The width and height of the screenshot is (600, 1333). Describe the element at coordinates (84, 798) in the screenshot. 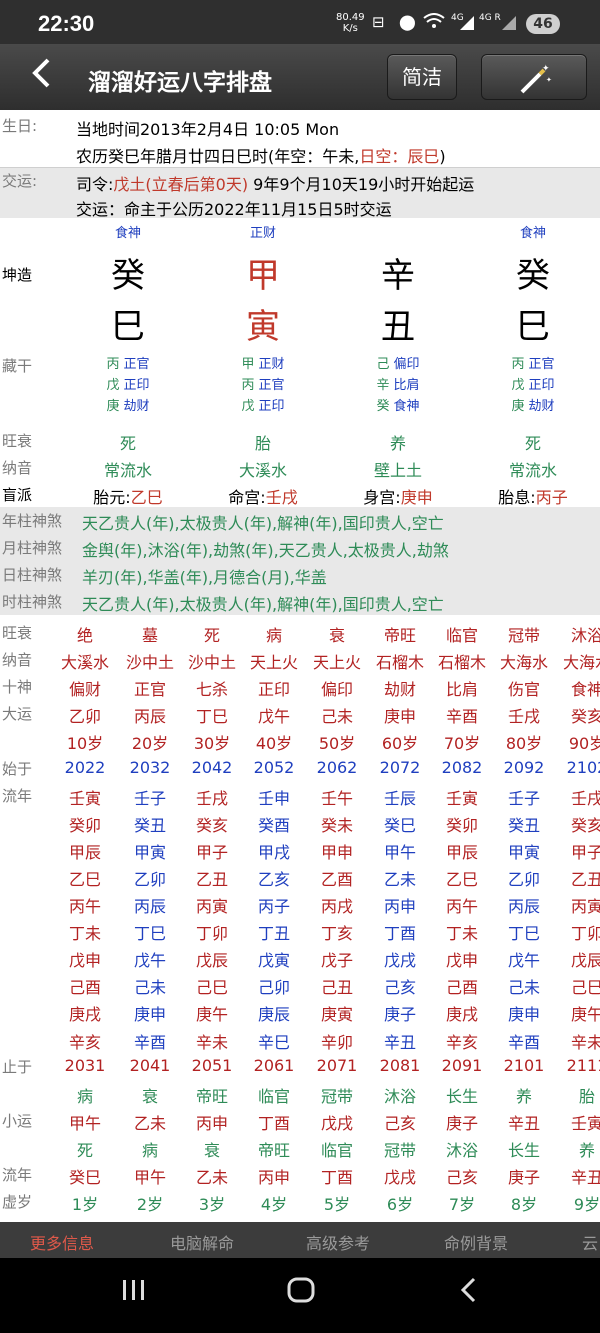

I see `liunian-pillar: 壬寅` at that location.